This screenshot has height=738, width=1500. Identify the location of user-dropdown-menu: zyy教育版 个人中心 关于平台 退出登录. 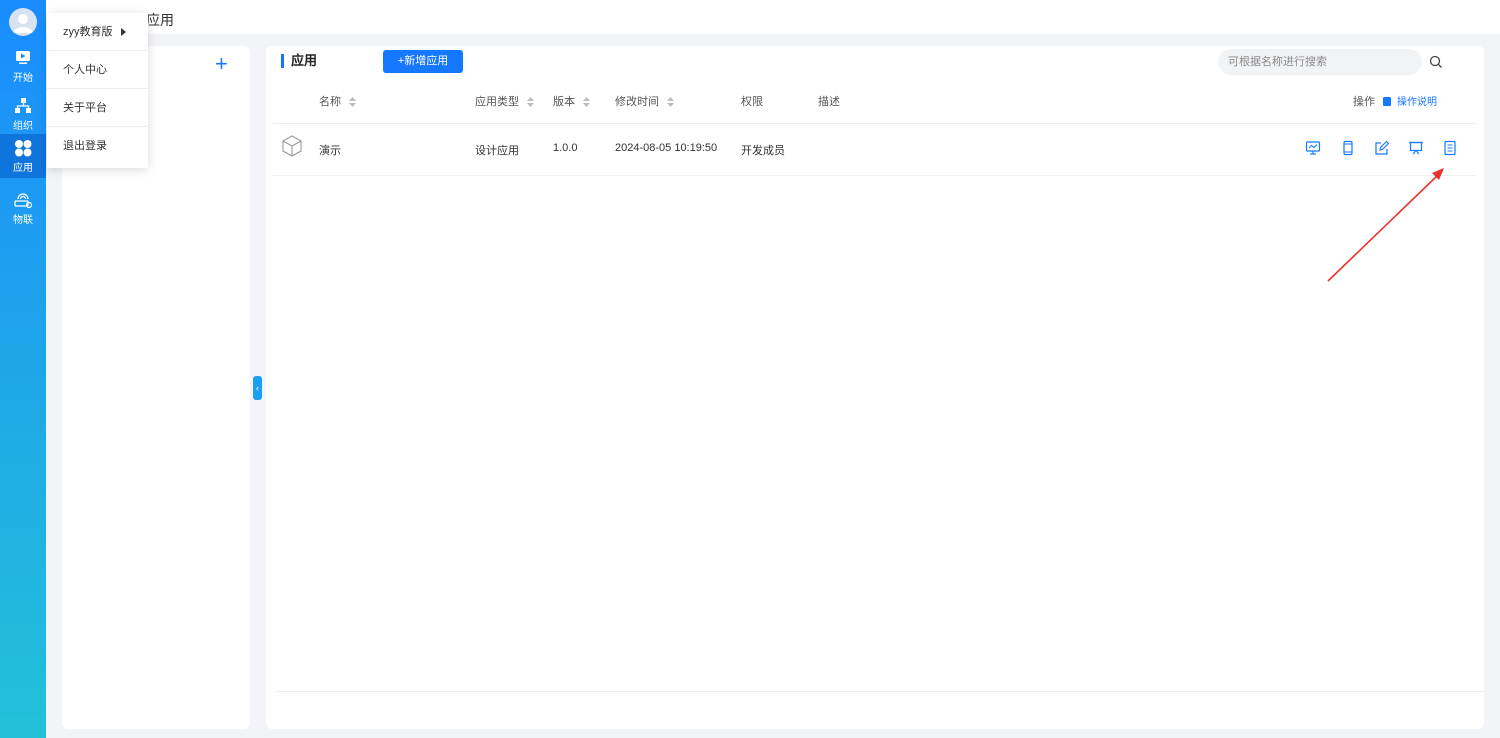
(97, 90).